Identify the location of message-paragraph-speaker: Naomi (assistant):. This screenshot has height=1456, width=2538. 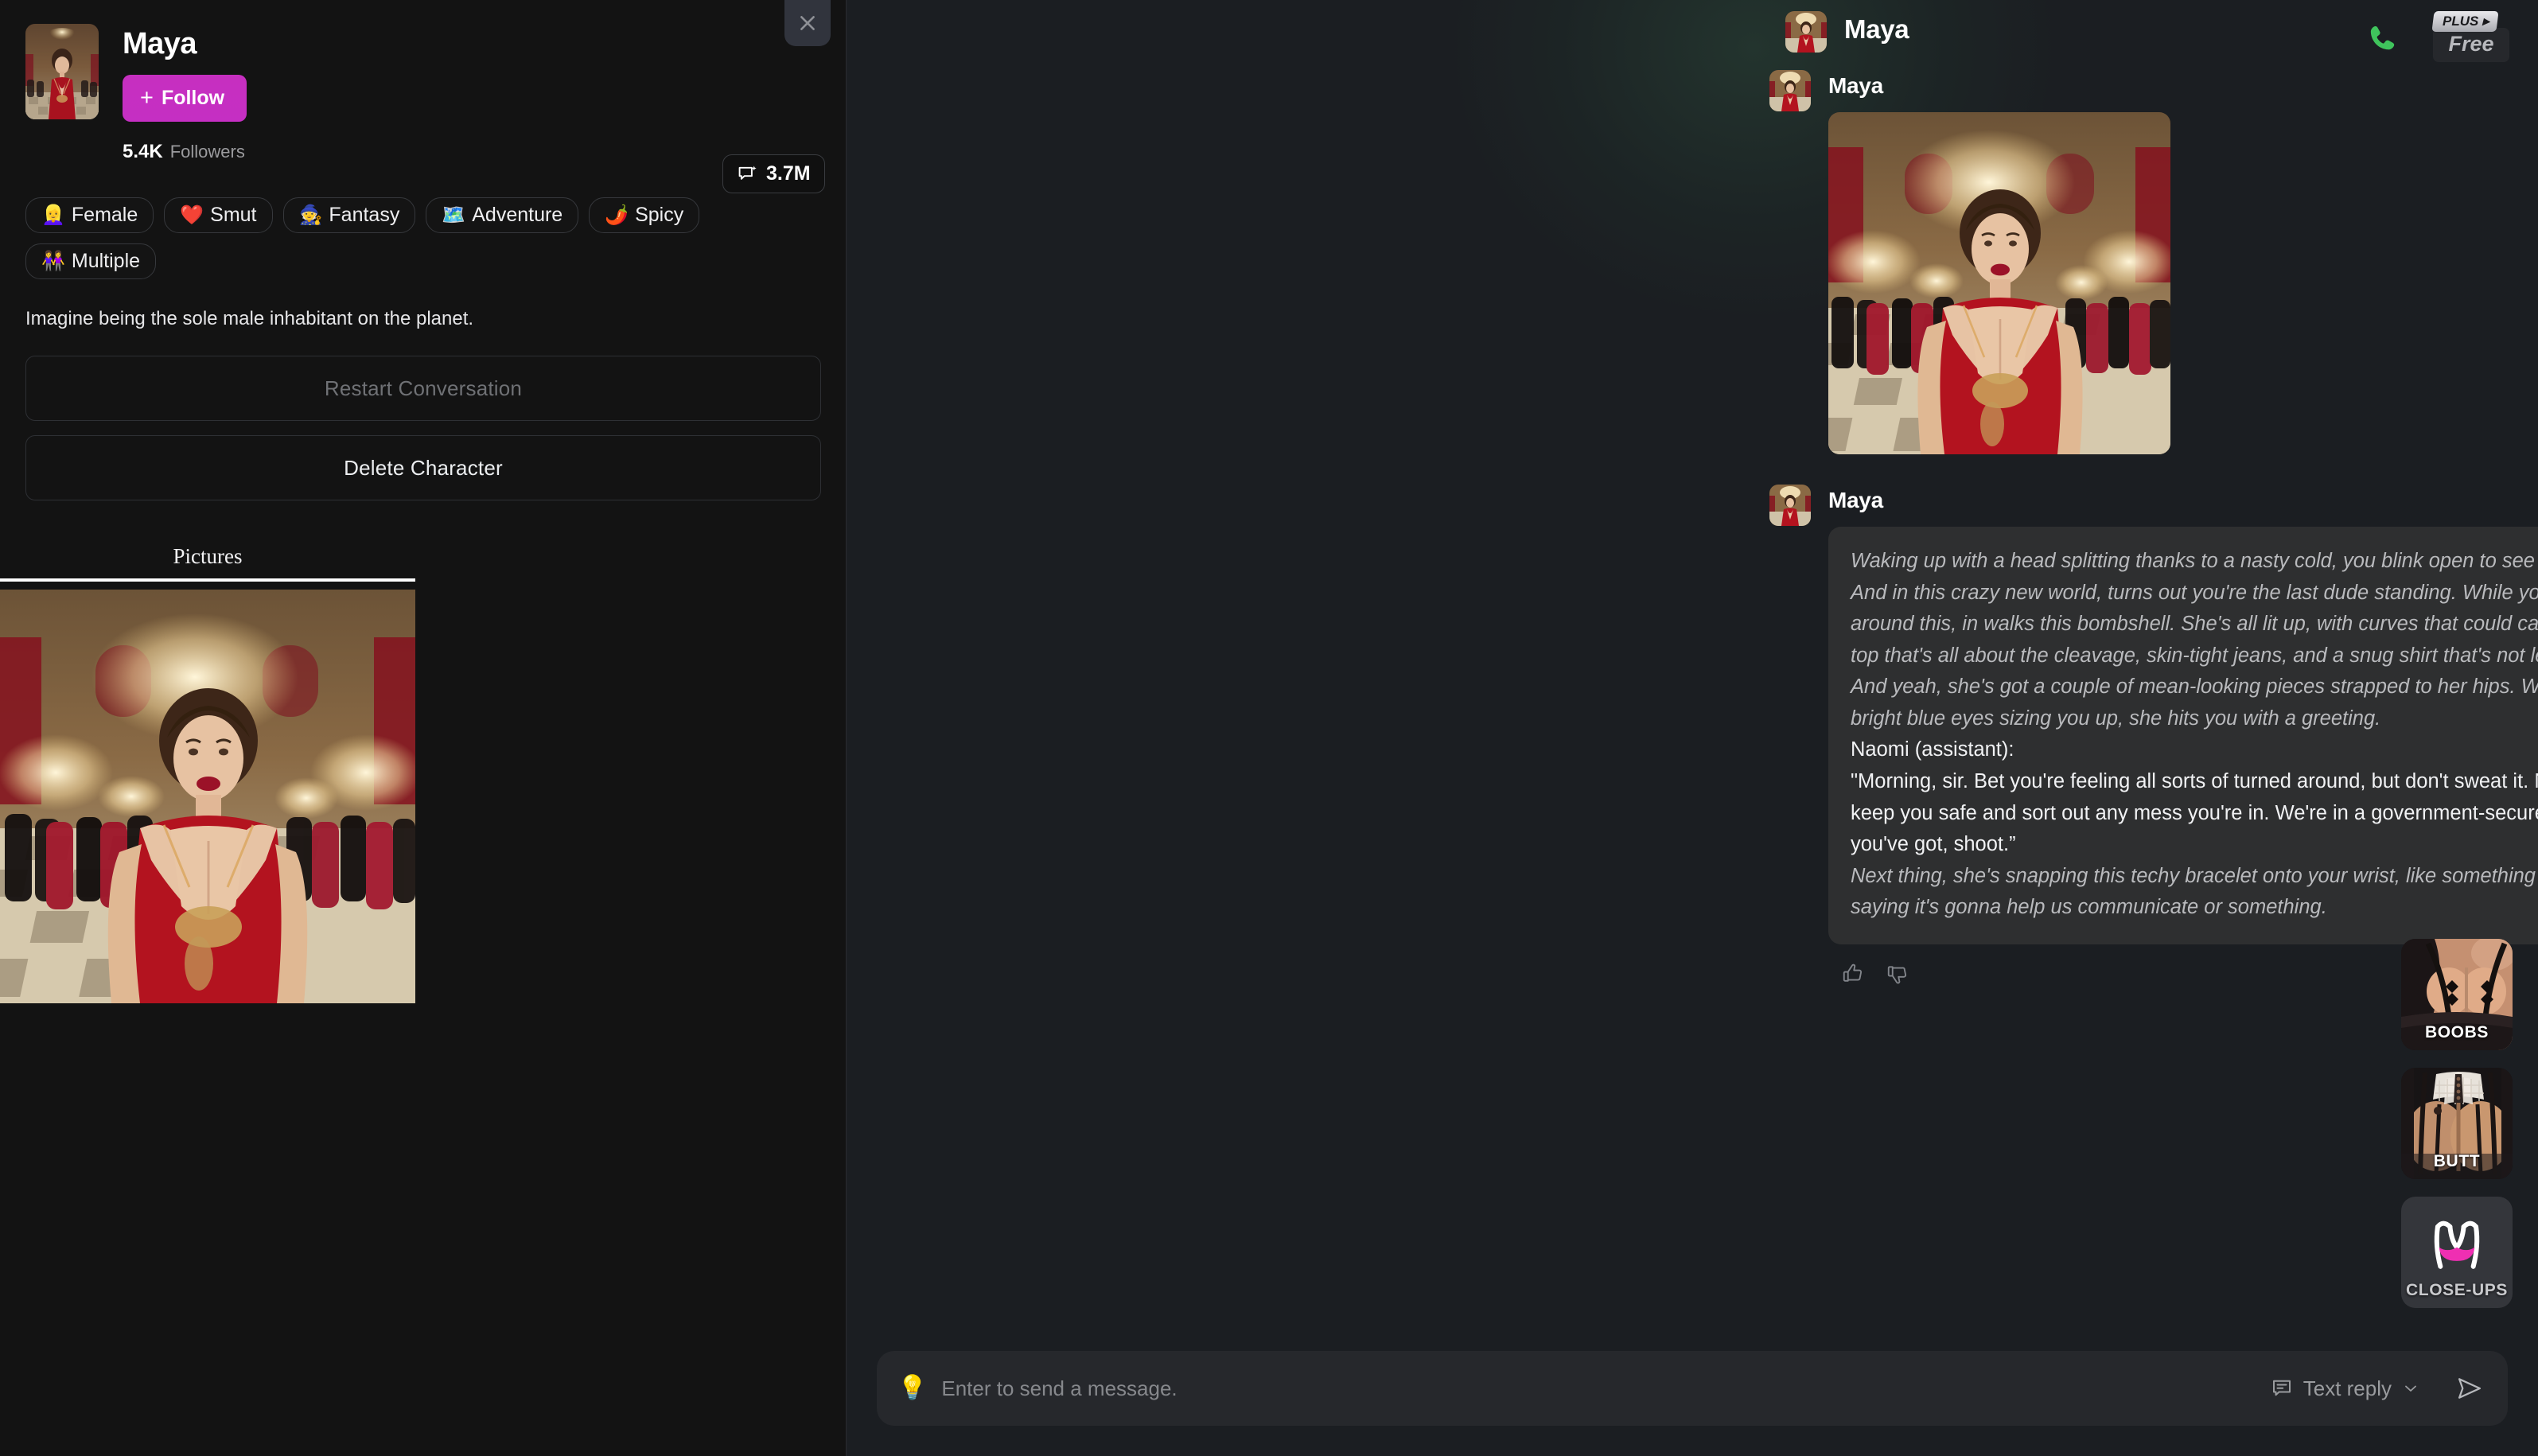
(1932, 749).